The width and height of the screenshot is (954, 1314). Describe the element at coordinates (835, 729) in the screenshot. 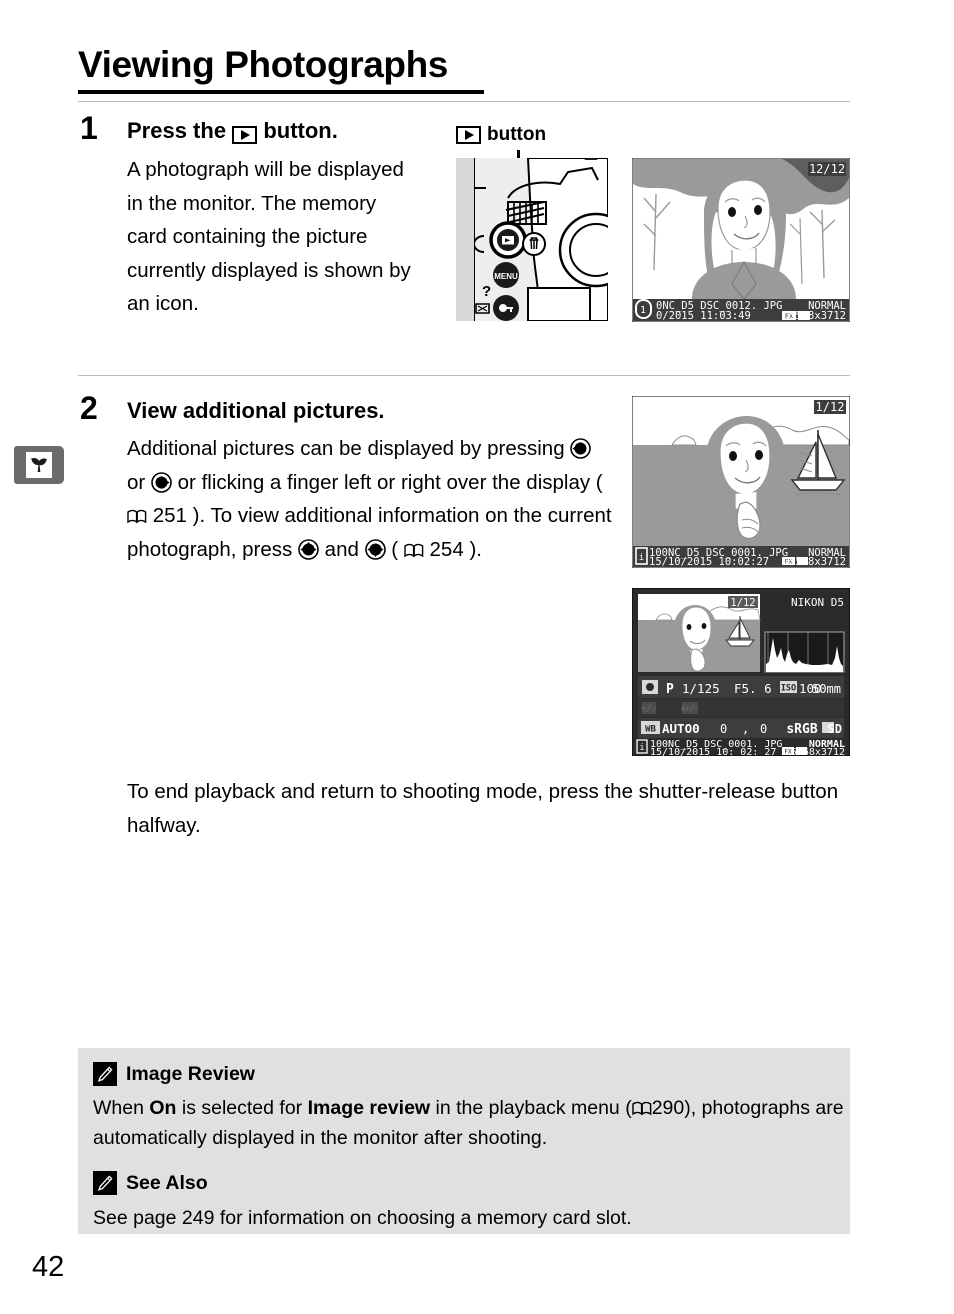

I see `svg-text: SD` at that location.